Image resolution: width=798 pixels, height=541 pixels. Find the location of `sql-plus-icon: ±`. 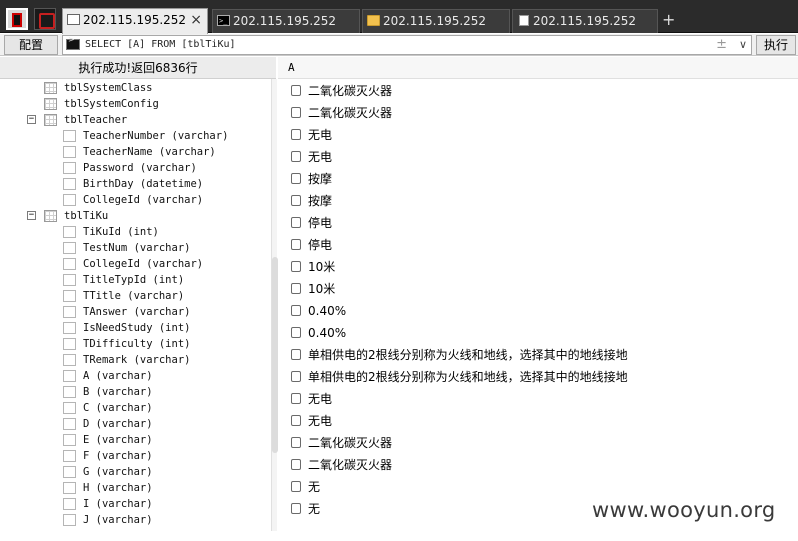

sql-plus-icon: ± is located at coordinates (721, 45).